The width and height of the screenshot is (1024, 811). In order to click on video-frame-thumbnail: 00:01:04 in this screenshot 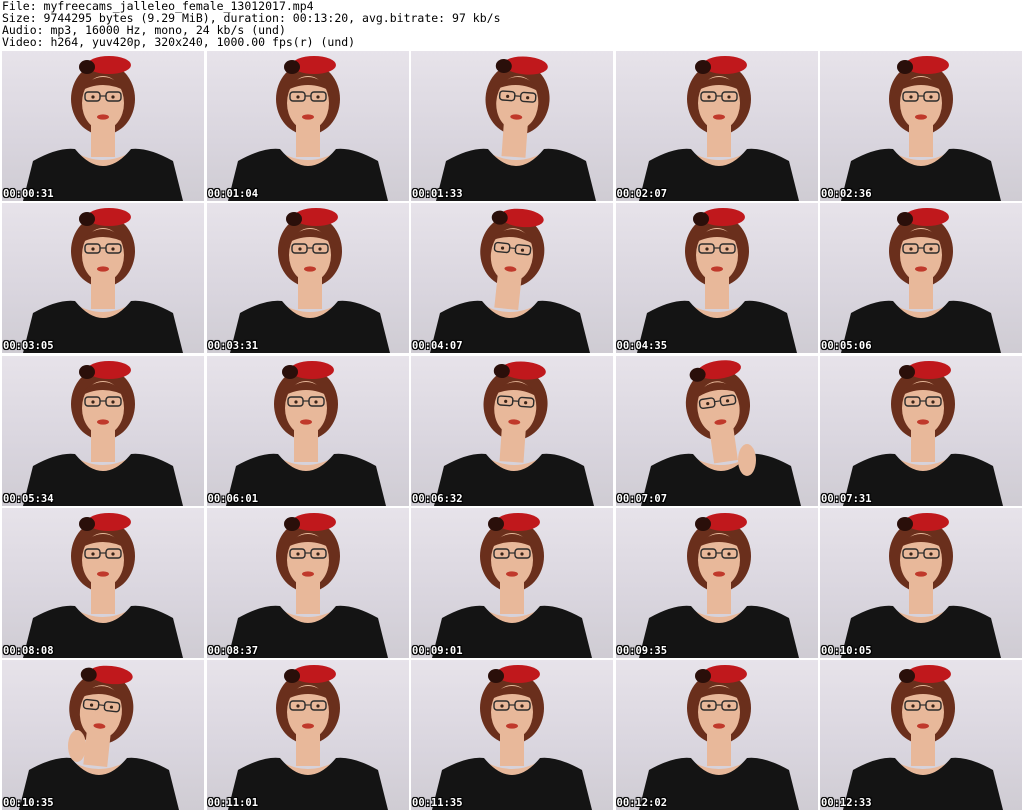, I will do `click(307, 126)`.